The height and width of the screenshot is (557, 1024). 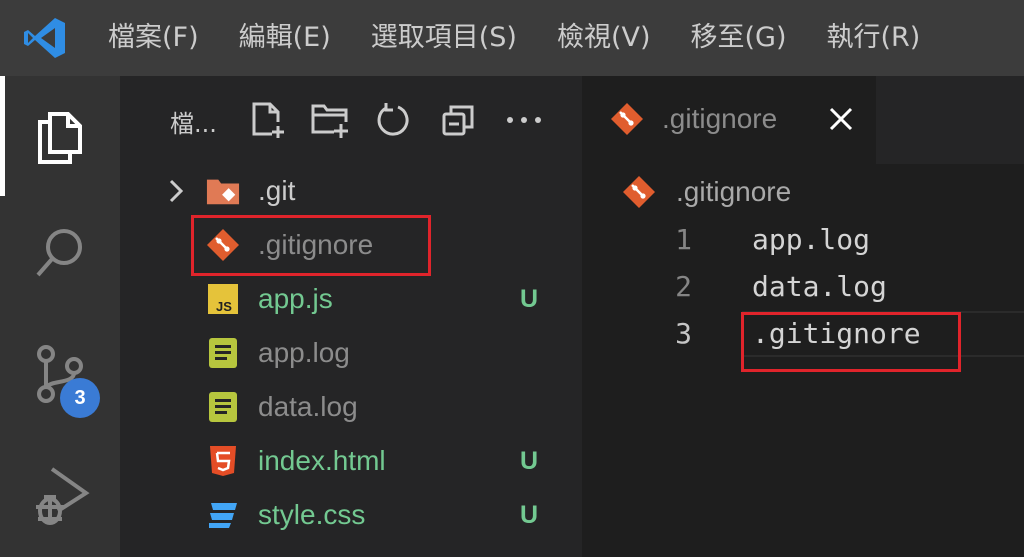 What do you see at coordinates (683, 333) in the screenshot?
I see `line-number: 3` at bounding box center [683, 333].